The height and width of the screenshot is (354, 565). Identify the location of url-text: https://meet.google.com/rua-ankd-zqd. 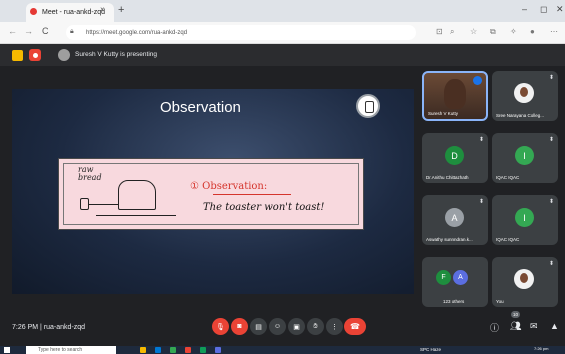
(137, 32).